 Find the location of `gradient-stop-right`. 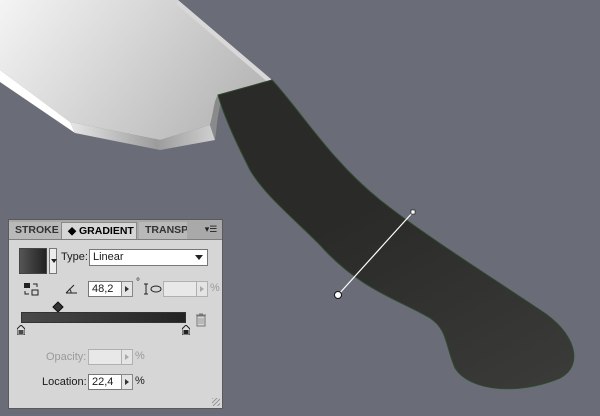

gradient-stop-right is located at coordinates (186, 330).